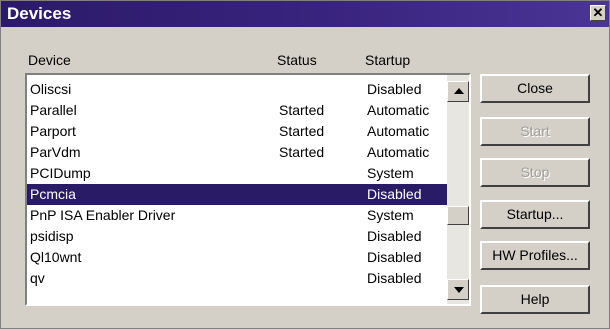 Image resolution: width=610 pixels, height=329 pixels. I want to click on list-item-selected: Pcmcia Disabled, so click(237, 194).